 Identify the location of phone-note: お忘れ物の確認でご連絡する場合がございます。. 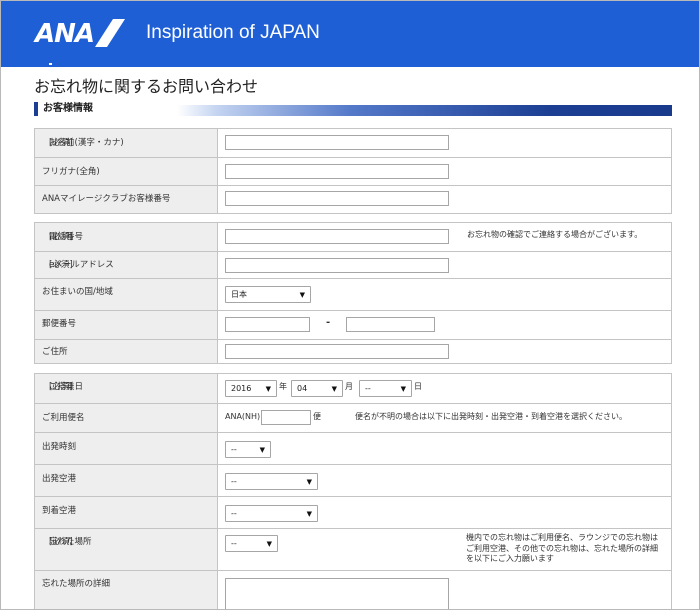
(555, 234).